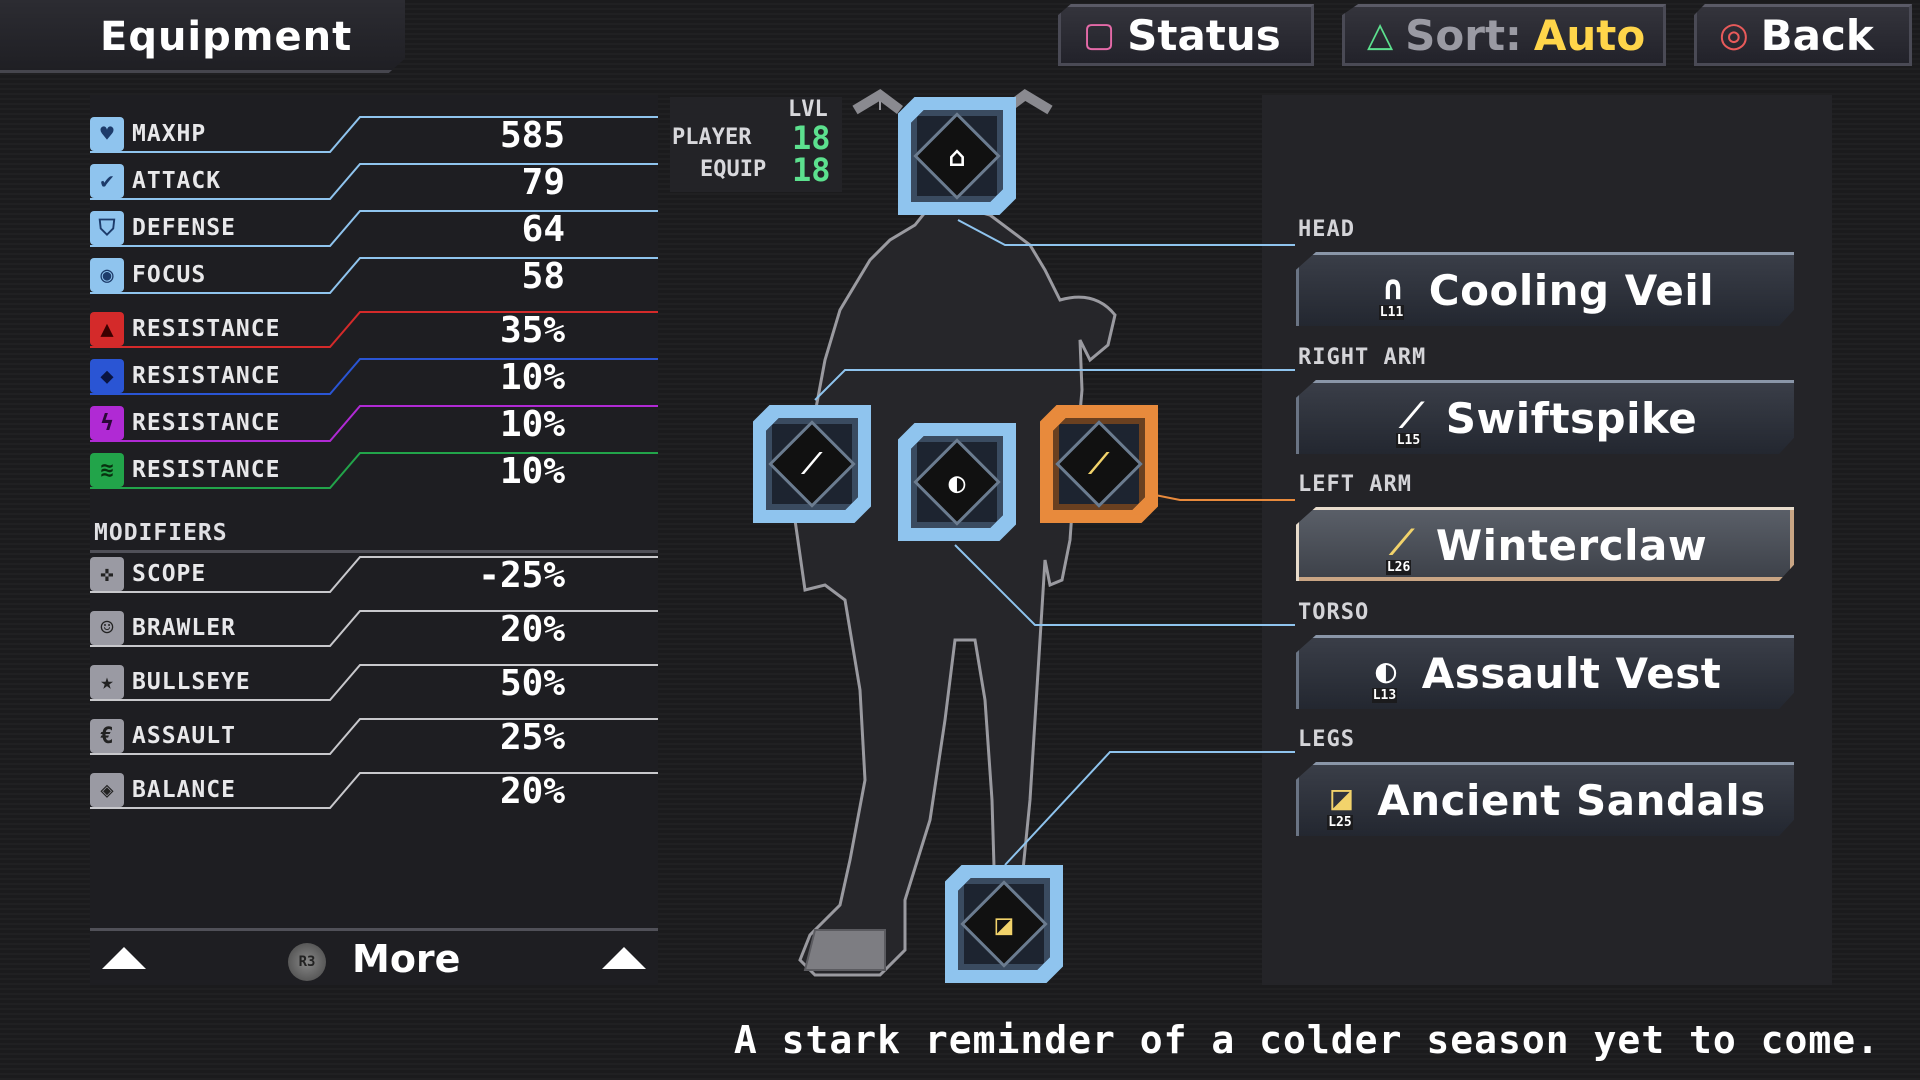  Describe the element at coordinates (1334, 612) in the screenshot. I see `category-torso: TORSO` at that location.